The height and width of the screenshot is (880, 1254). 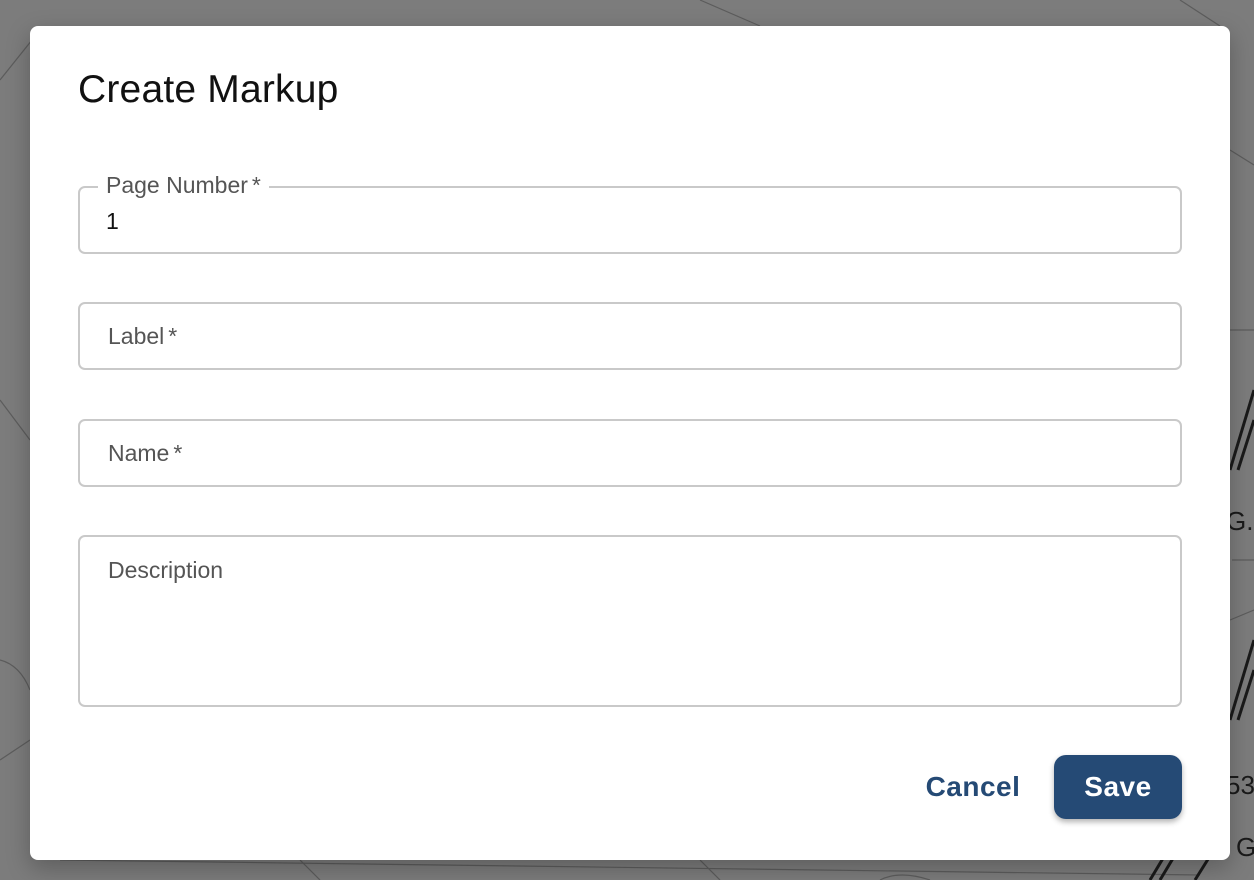 I want to click on save-button: Save, so click(x=1118, y=787).